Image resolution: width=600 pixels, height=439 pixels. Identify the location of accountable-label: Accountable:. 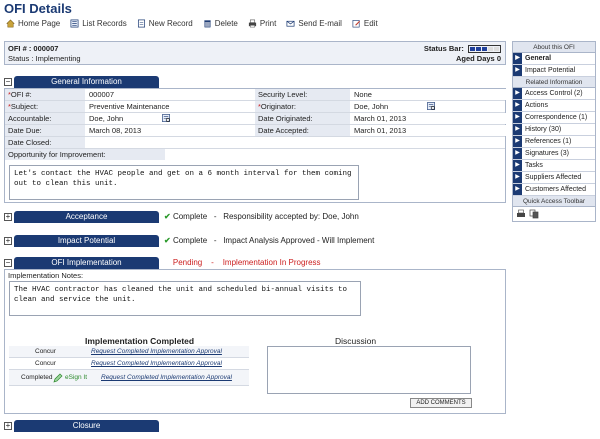
(45, 118).